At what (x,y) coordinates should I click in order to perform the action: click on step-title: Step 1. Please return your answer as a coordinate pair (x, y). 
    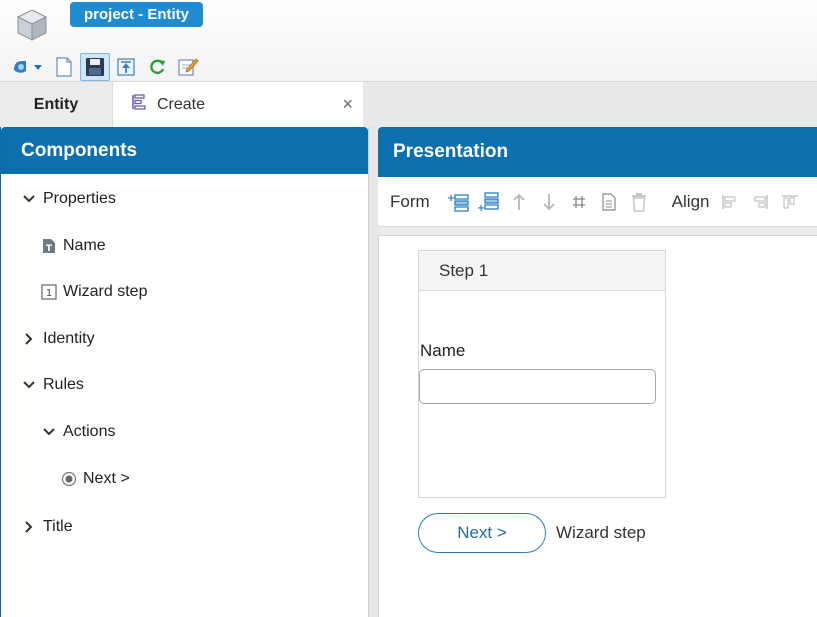
    Looking at the image, I should click on (542, 271).